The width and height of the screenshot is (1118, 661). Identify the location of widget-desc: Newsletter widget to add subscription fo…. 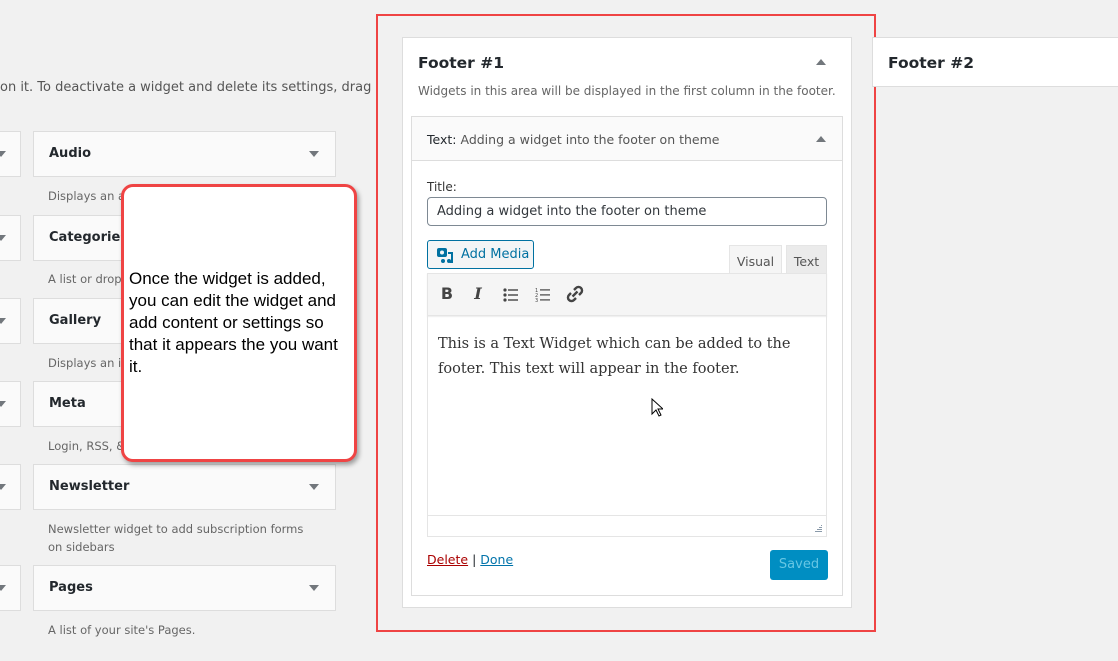
(176, 538).